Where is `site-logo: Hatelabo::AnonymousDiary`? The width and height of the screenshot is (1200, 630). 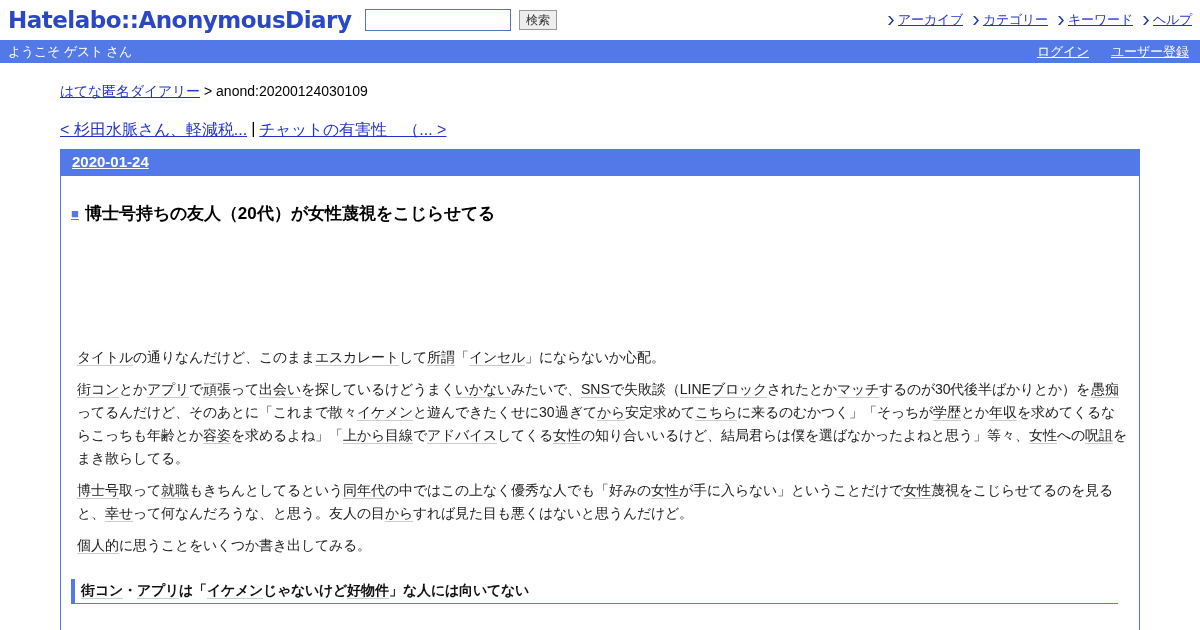
site-logo: Hatelabo::AnonymousDiary is located at coordinates (180, 20).